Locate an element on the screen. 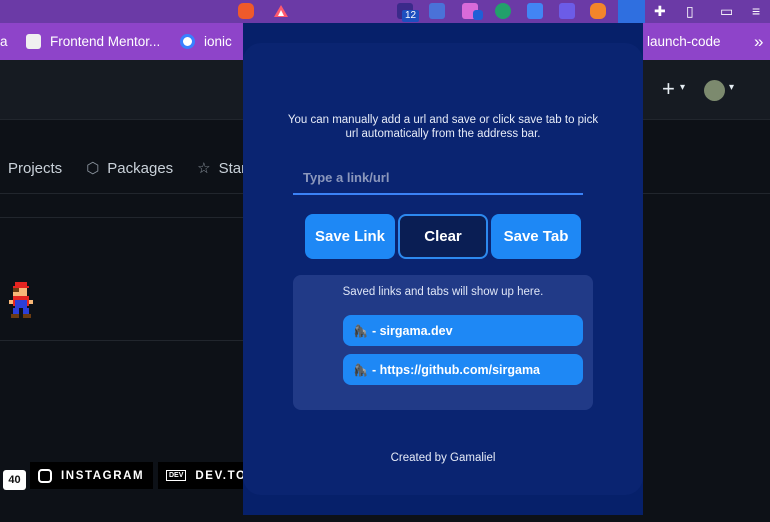 The width and height of the screenshot is (770, 522). save-tab-button: Save Tab is located at coordinates (536, 236).